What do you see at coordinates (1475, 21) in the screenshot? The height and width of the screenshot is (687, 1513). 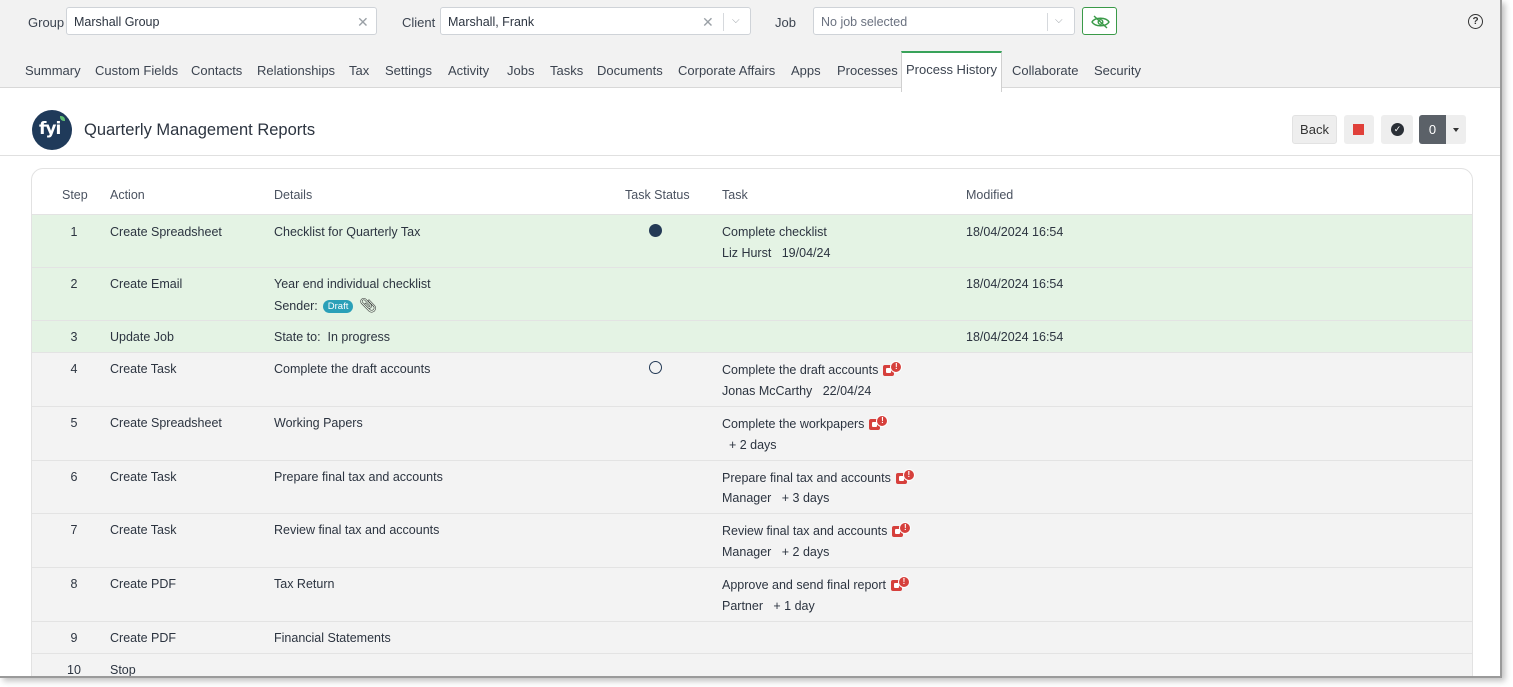 I see `help-icon: ?` at bounding box center [1475, 21].